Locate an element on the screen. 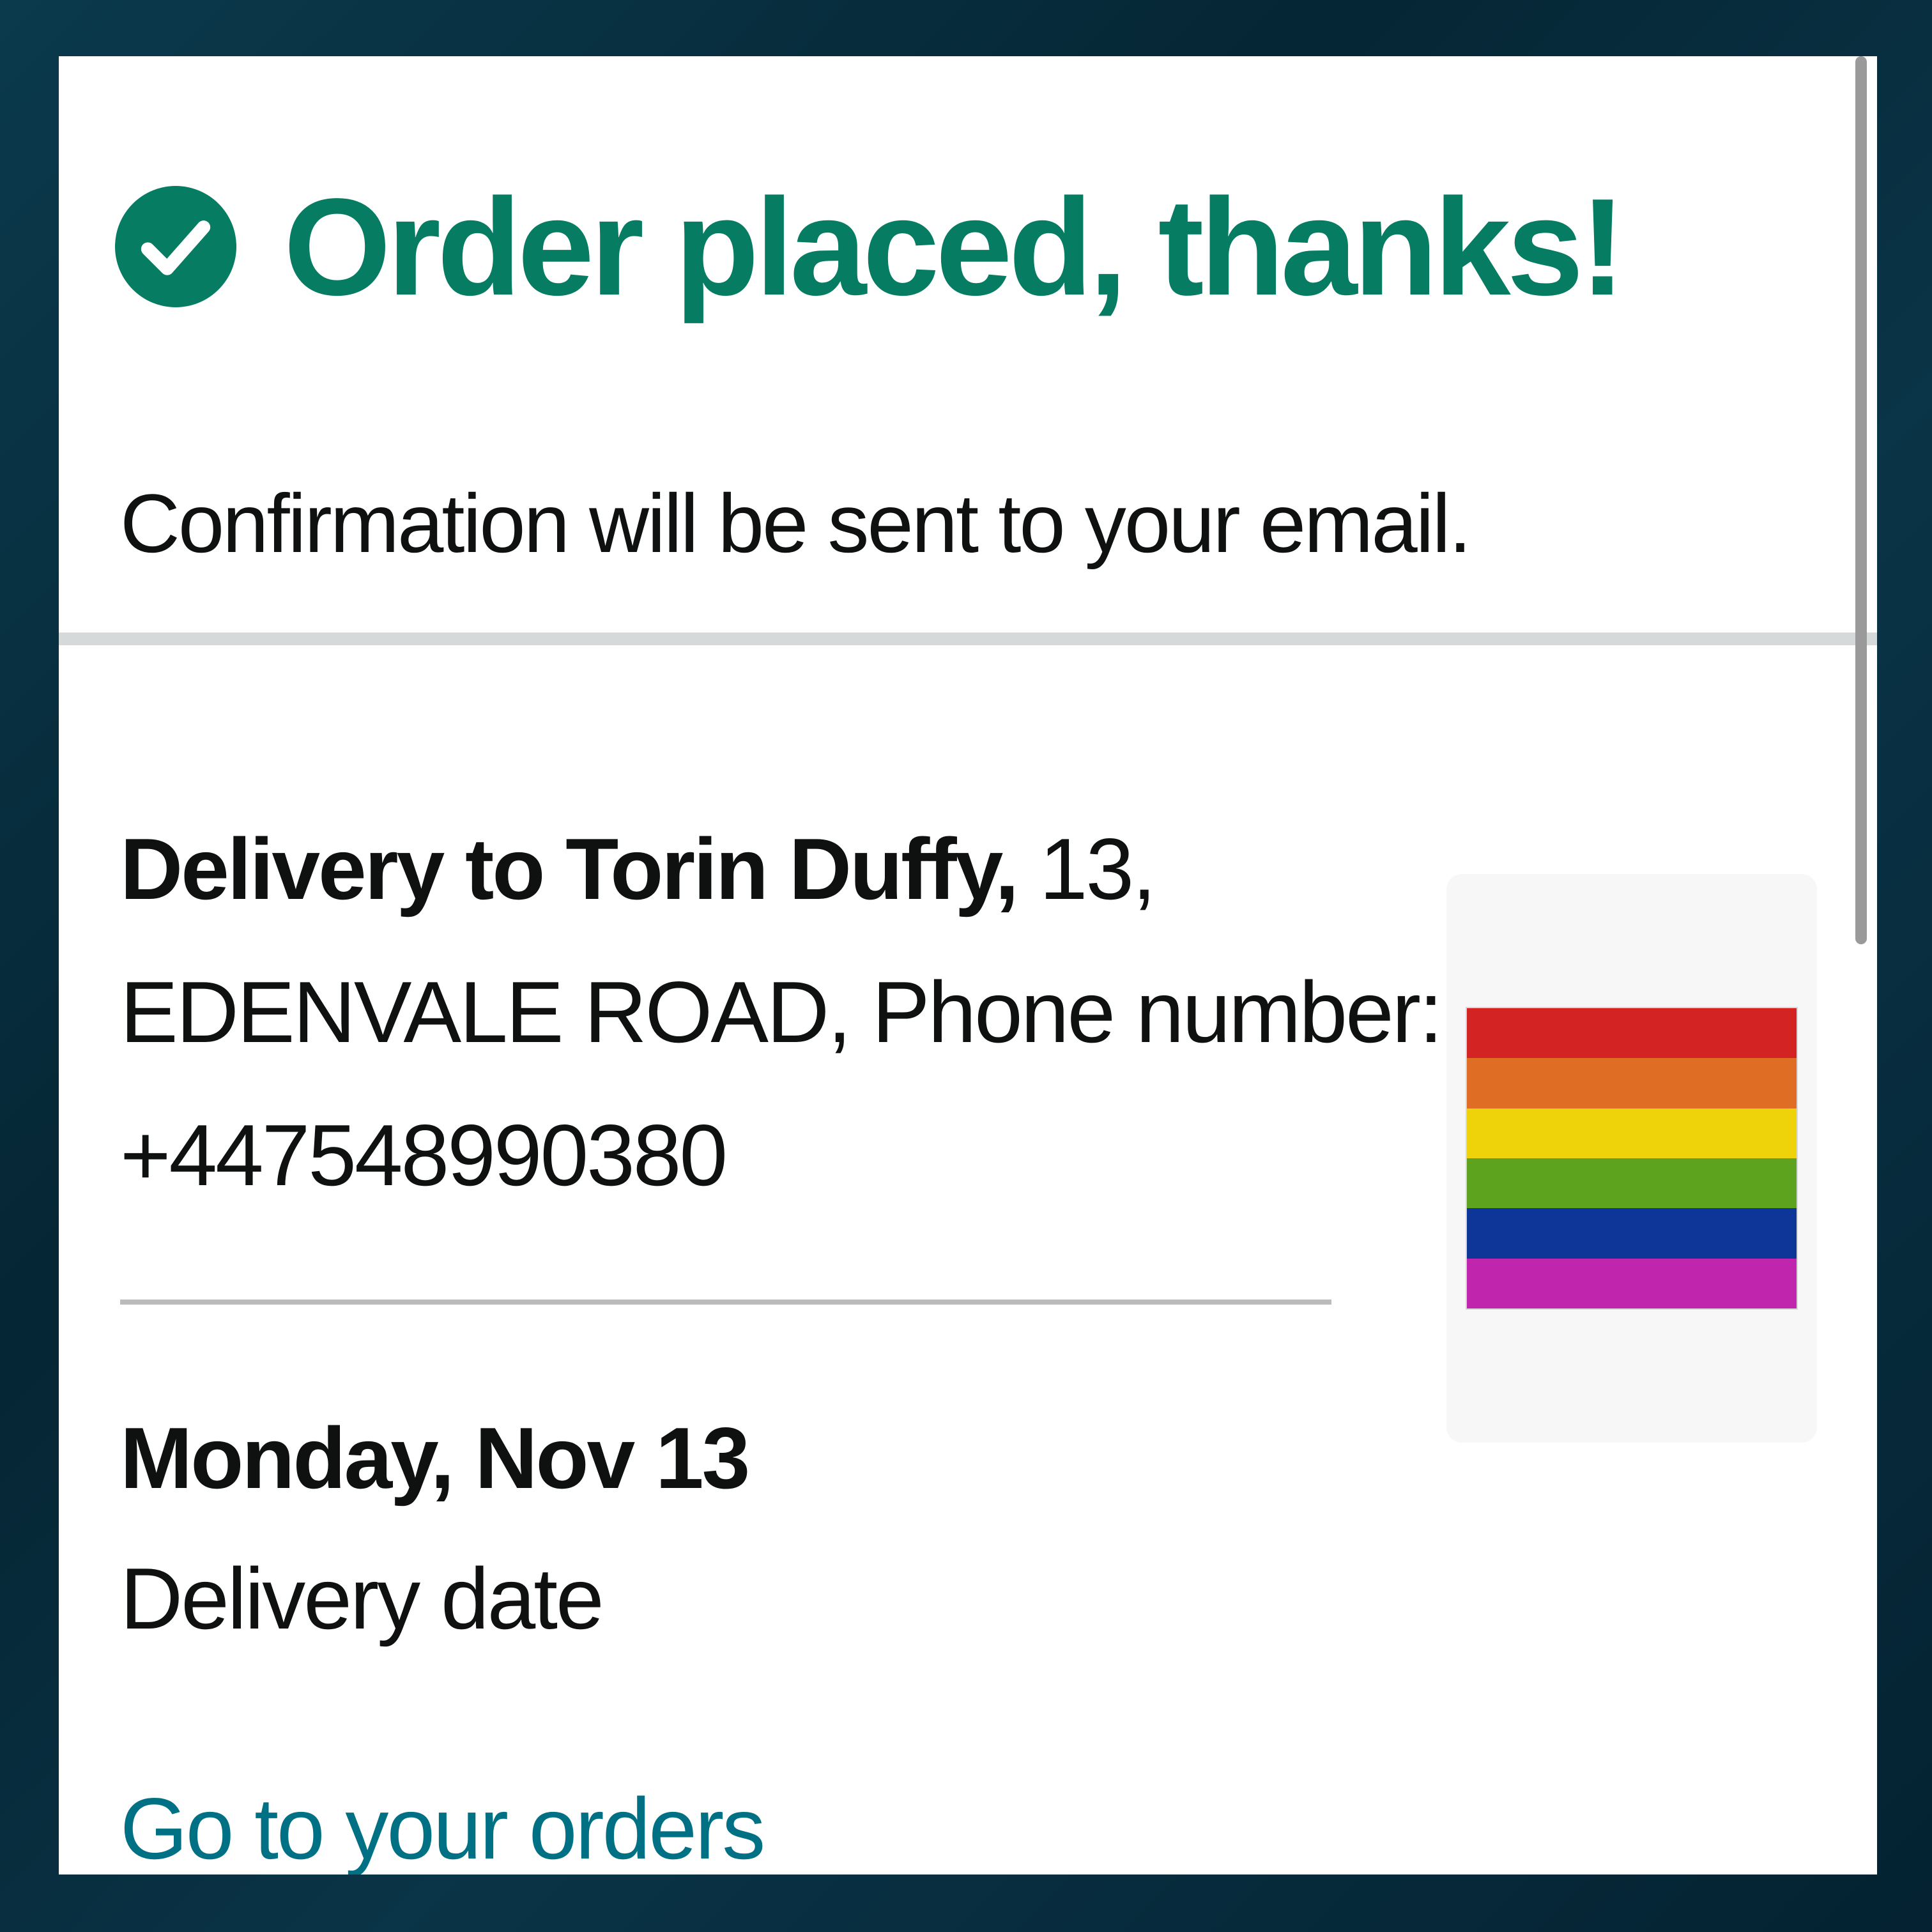 This screenshot has height=1932, width=1932. rainbow-flag-image is located at coordinates (1632, 1158).